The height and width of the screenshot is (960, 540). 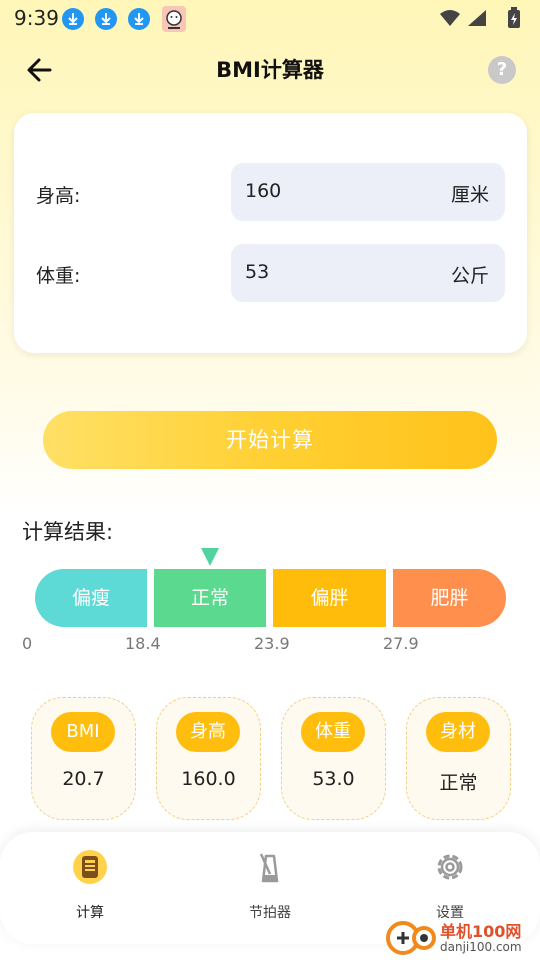 I want to click on nav-item-calculate: 计算, so click(x=90, y=888).